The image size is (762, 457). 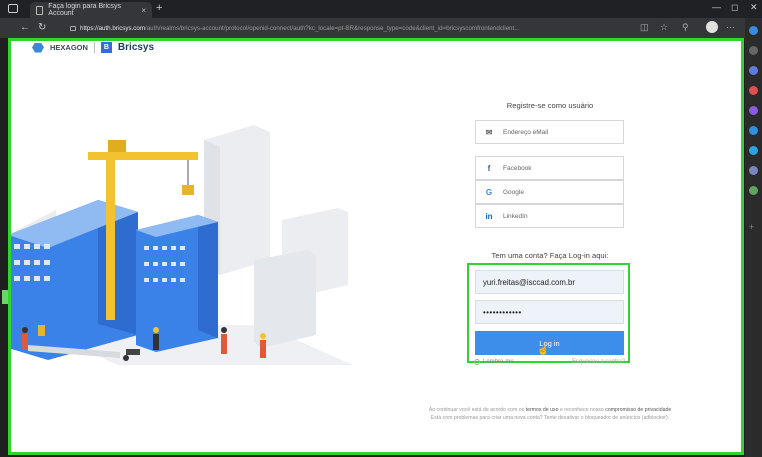 I want to click on brand-logo: HEXAGON B Bricsys, so click(x=93, y=47).